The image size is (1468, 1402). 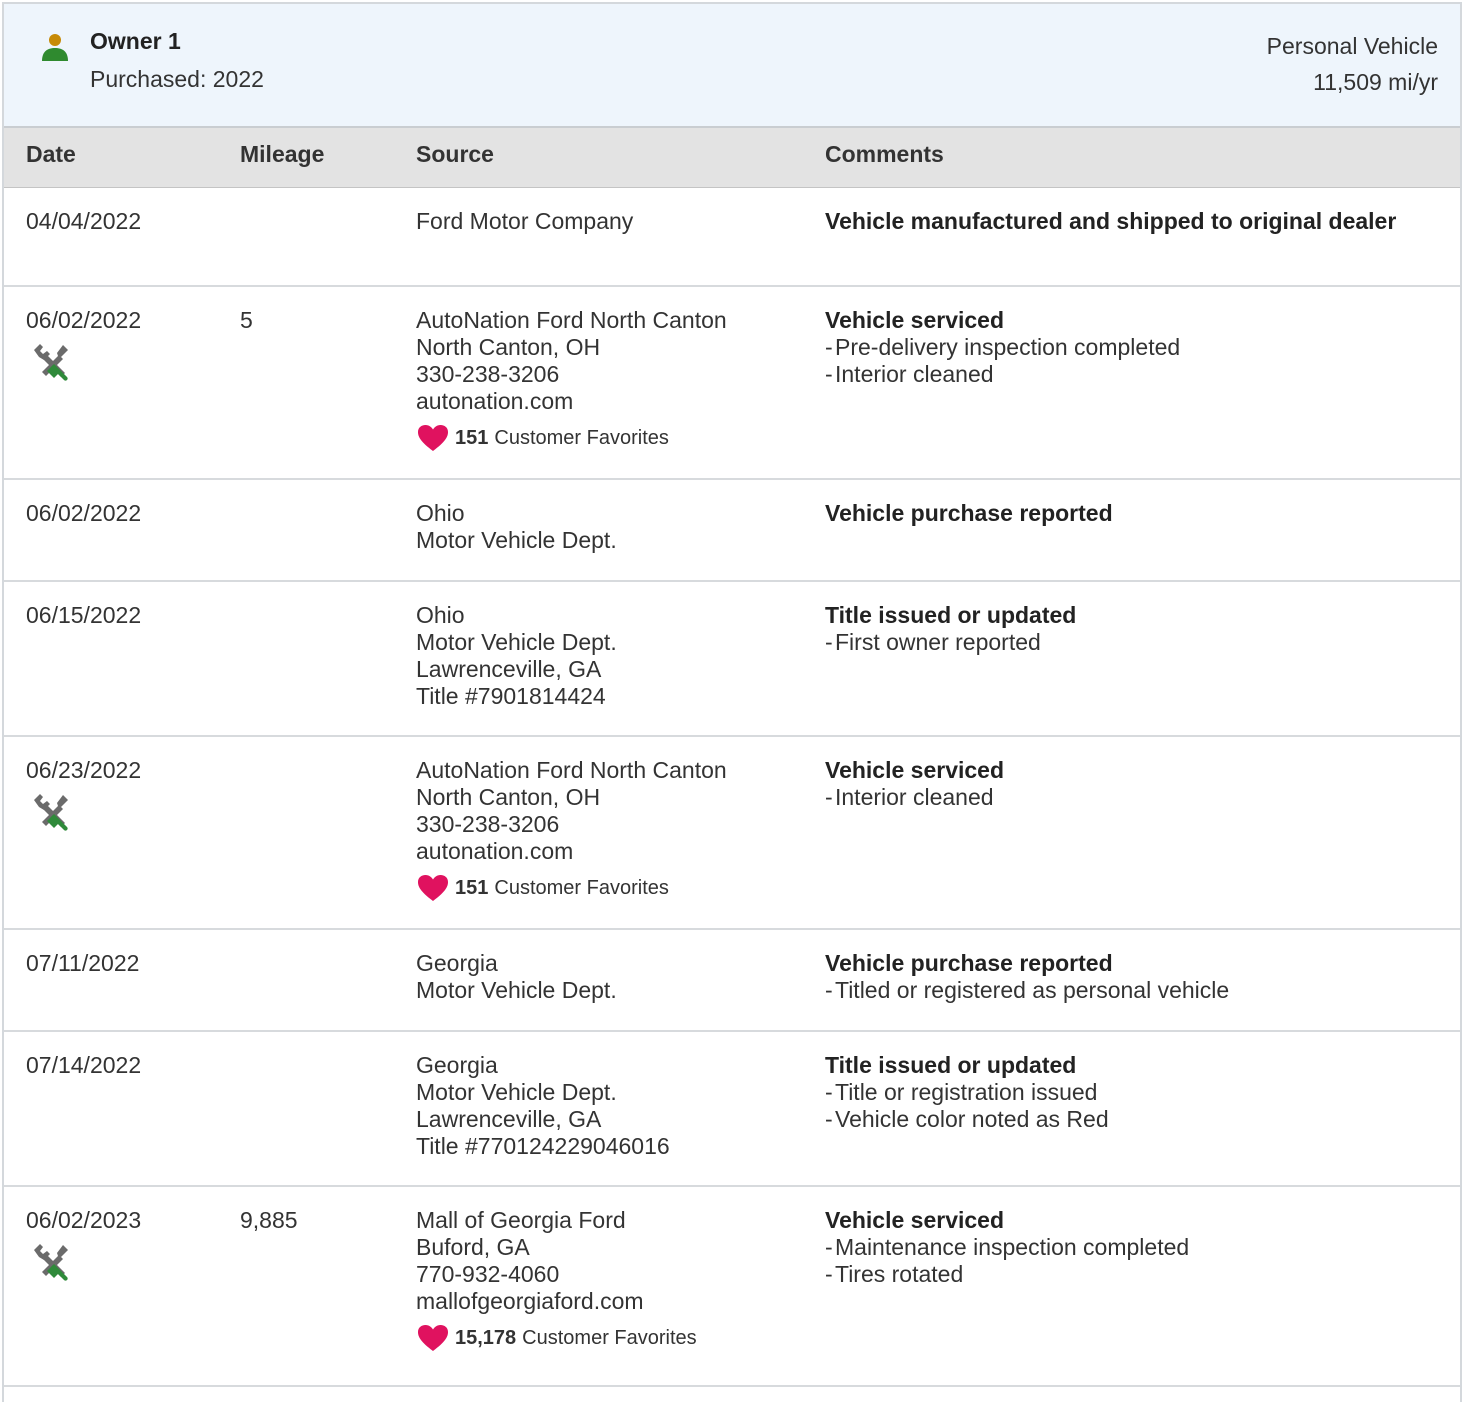 I want to click on comments-cell: Vehicle serviced - Interior cleaned, so click(x=914, y=784).